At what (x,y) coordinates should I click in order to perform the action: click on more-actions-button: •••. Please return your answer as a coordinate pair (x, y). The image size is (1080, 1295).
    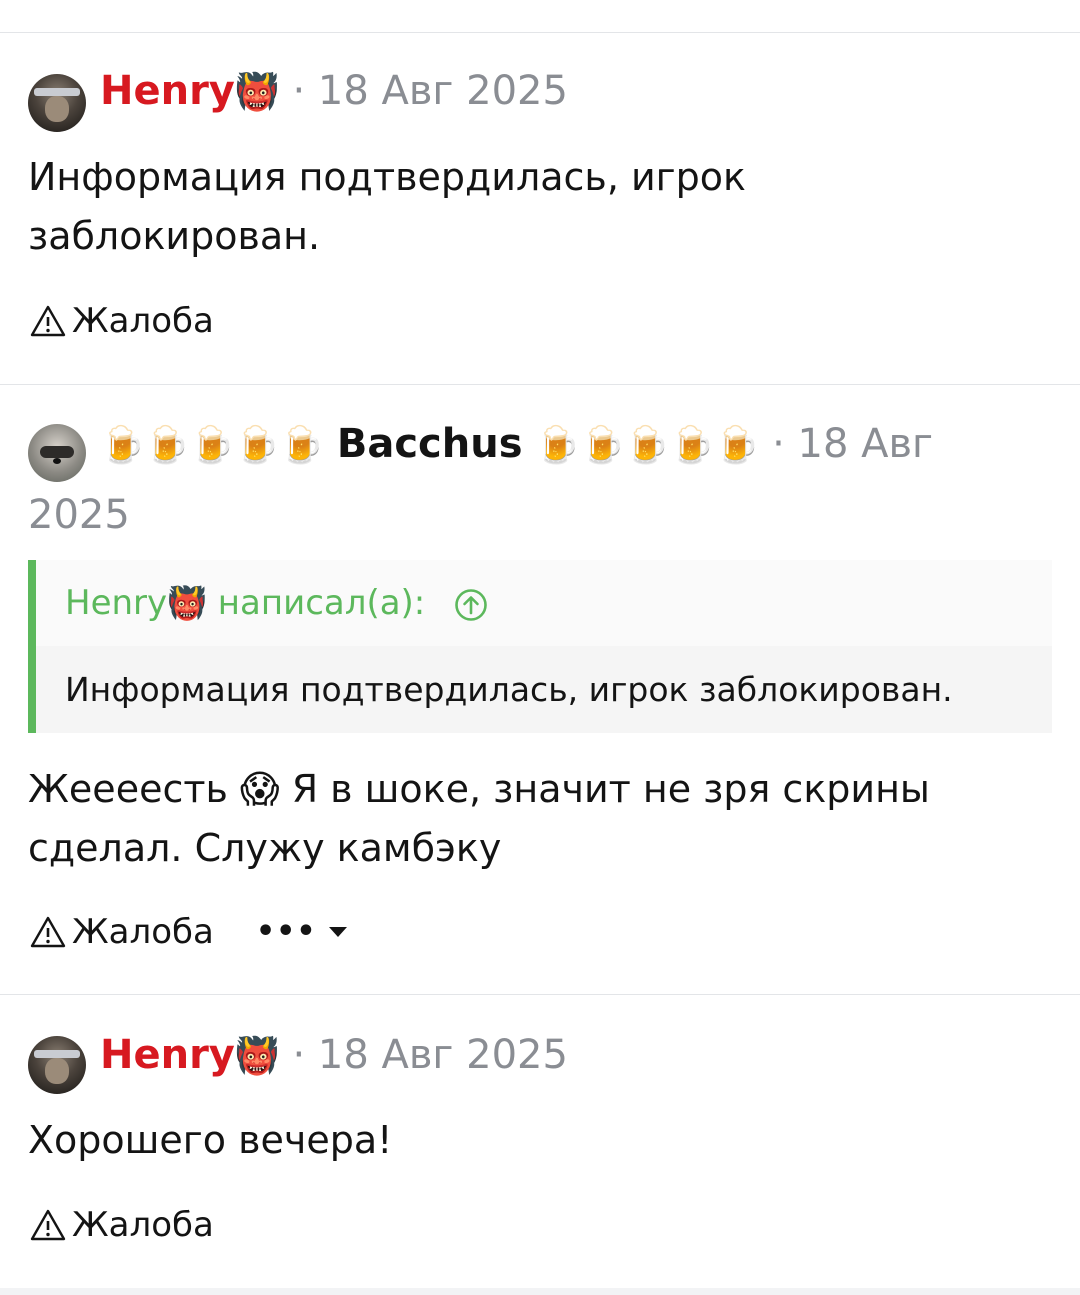
    Looking at the image, I should click on (301, 932).